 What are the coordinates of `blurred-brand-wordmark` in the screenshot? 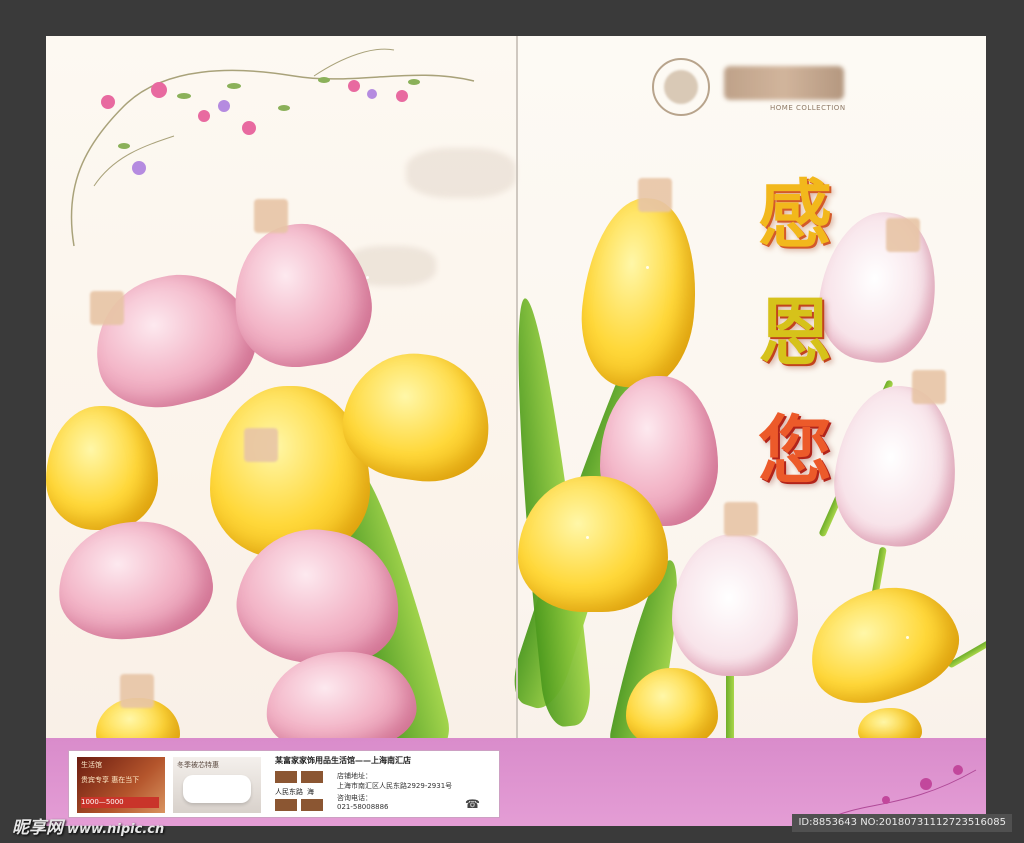 It's located at (784, 83).